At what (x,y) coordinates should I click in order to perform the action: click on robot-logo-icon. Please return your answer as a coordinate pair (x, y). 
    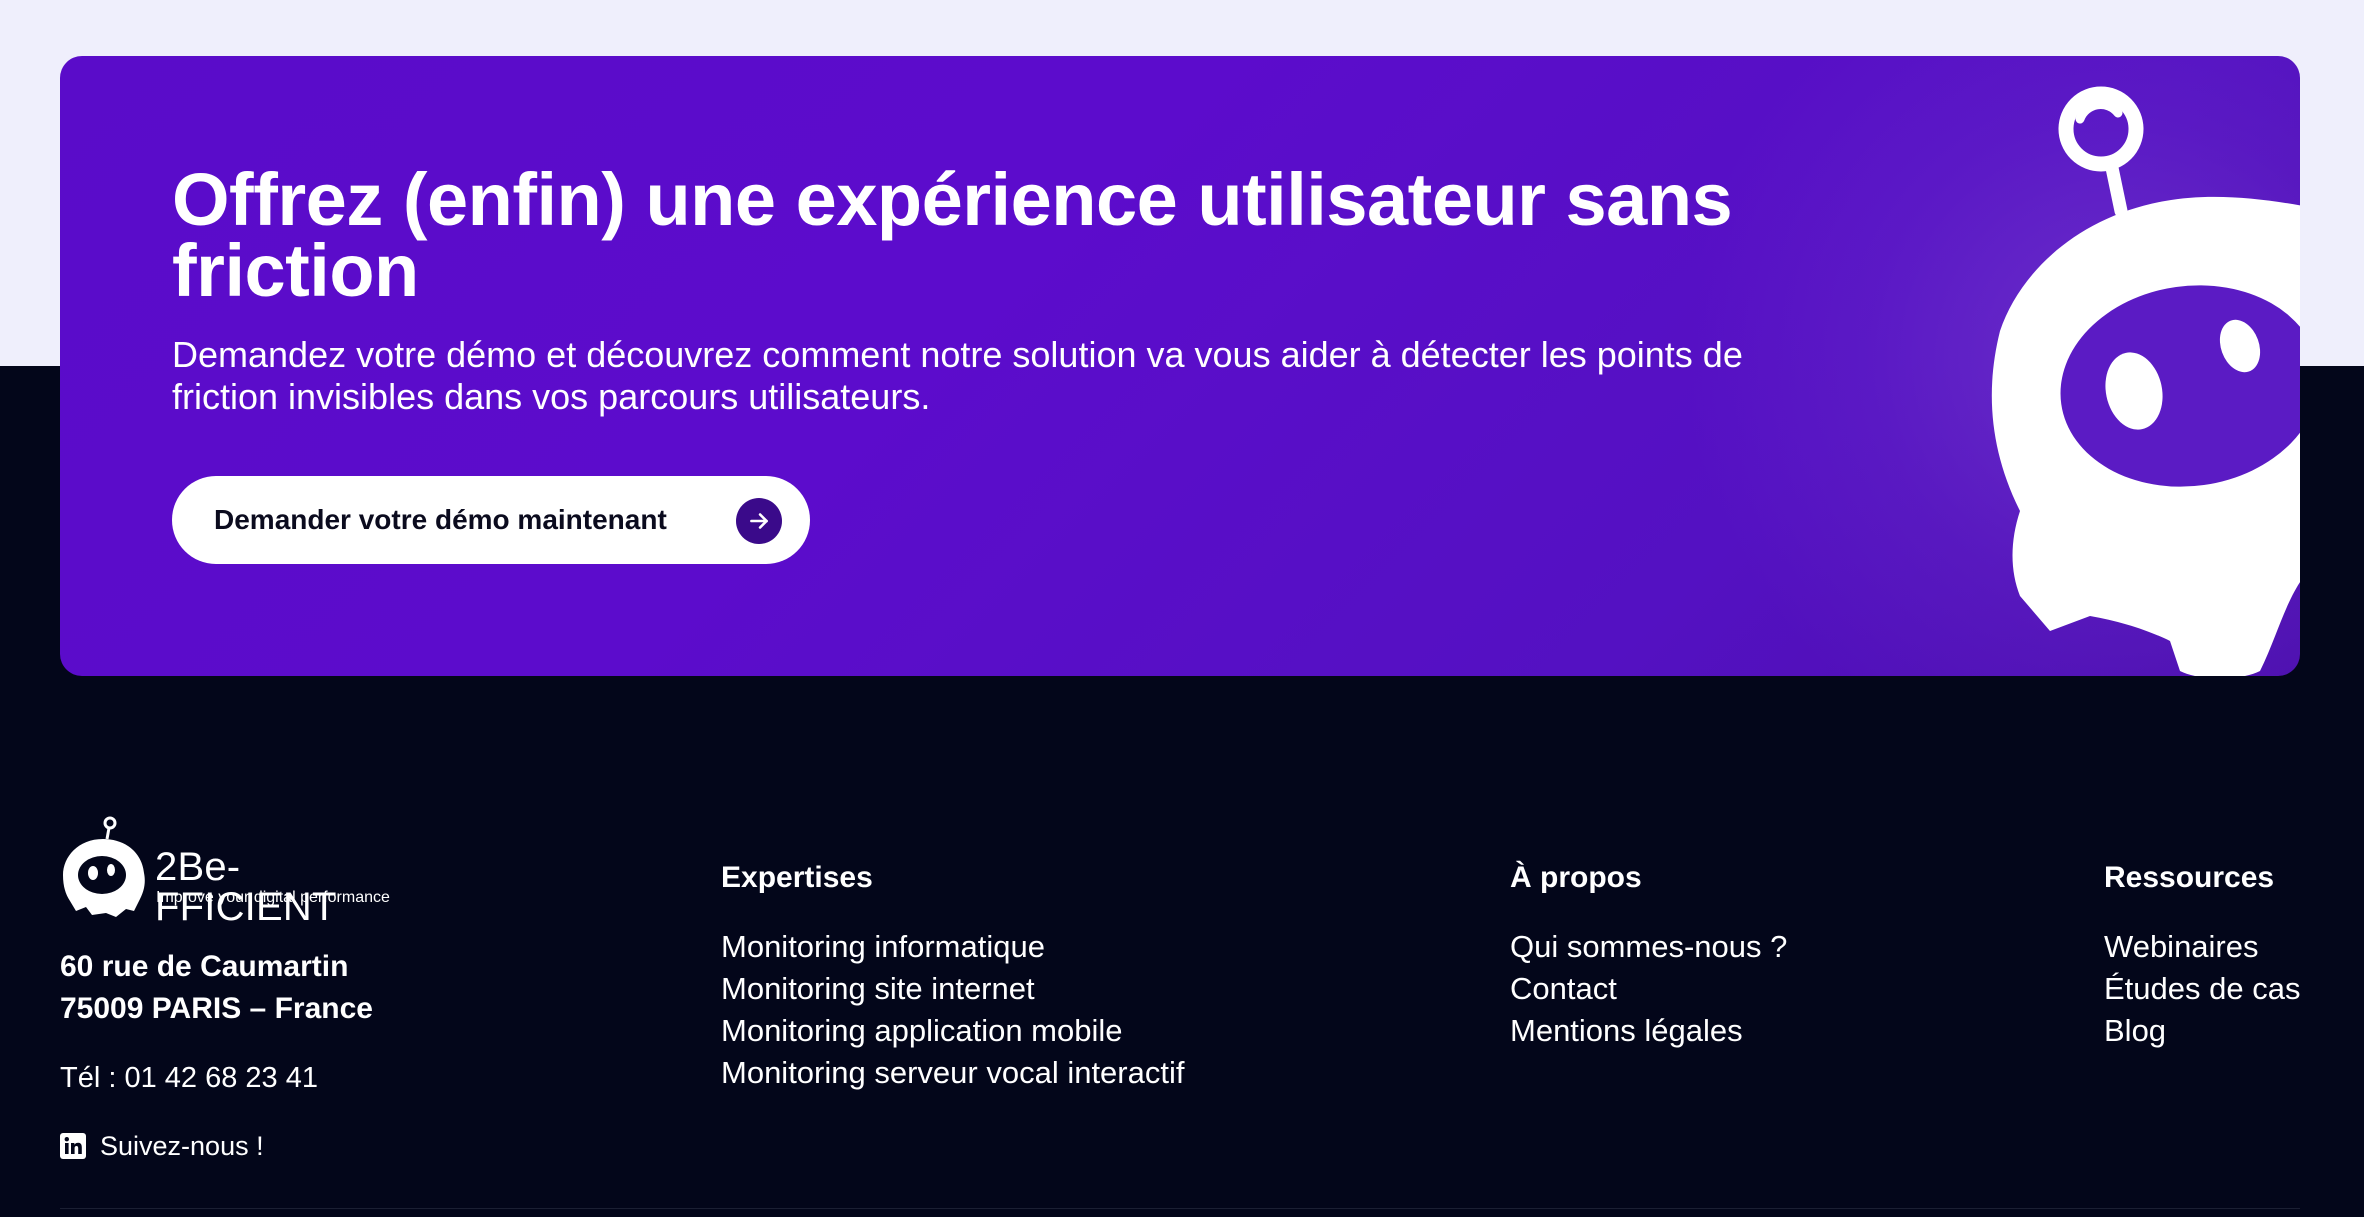
    Looking at the image, I should click on (104, 866).